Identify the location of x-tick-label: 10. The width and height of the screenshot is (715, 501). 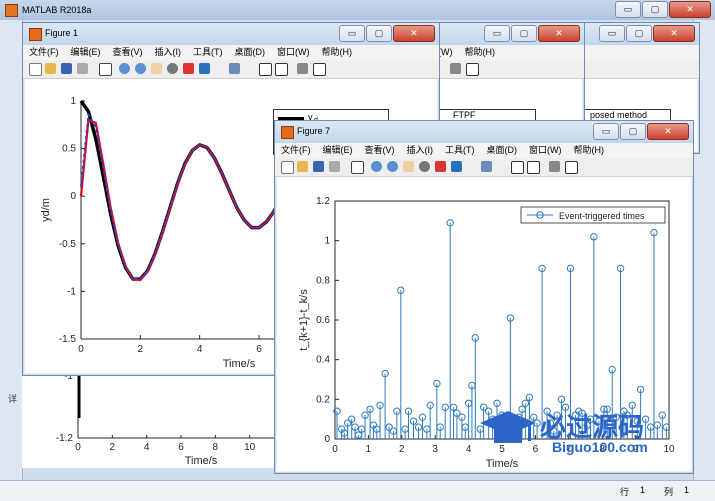
(250, 447).